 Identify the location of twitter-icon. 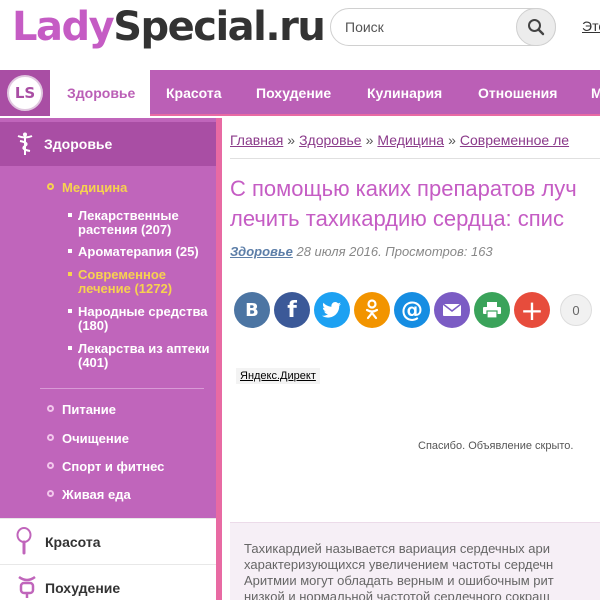
(331, 310).